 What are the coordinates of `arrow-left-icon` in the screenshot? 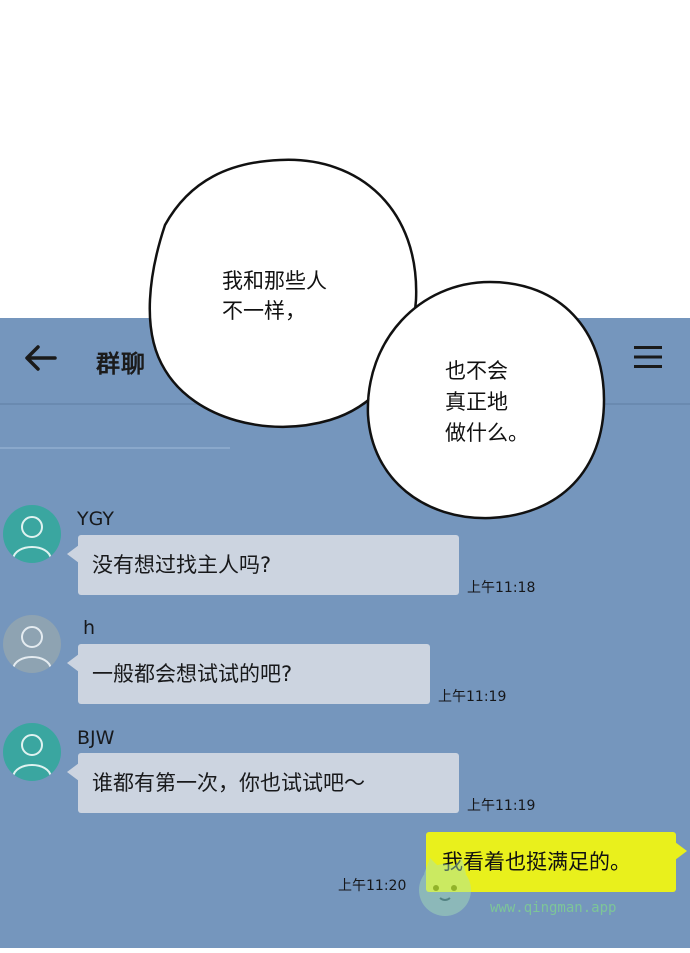 It's located at (40, 358).